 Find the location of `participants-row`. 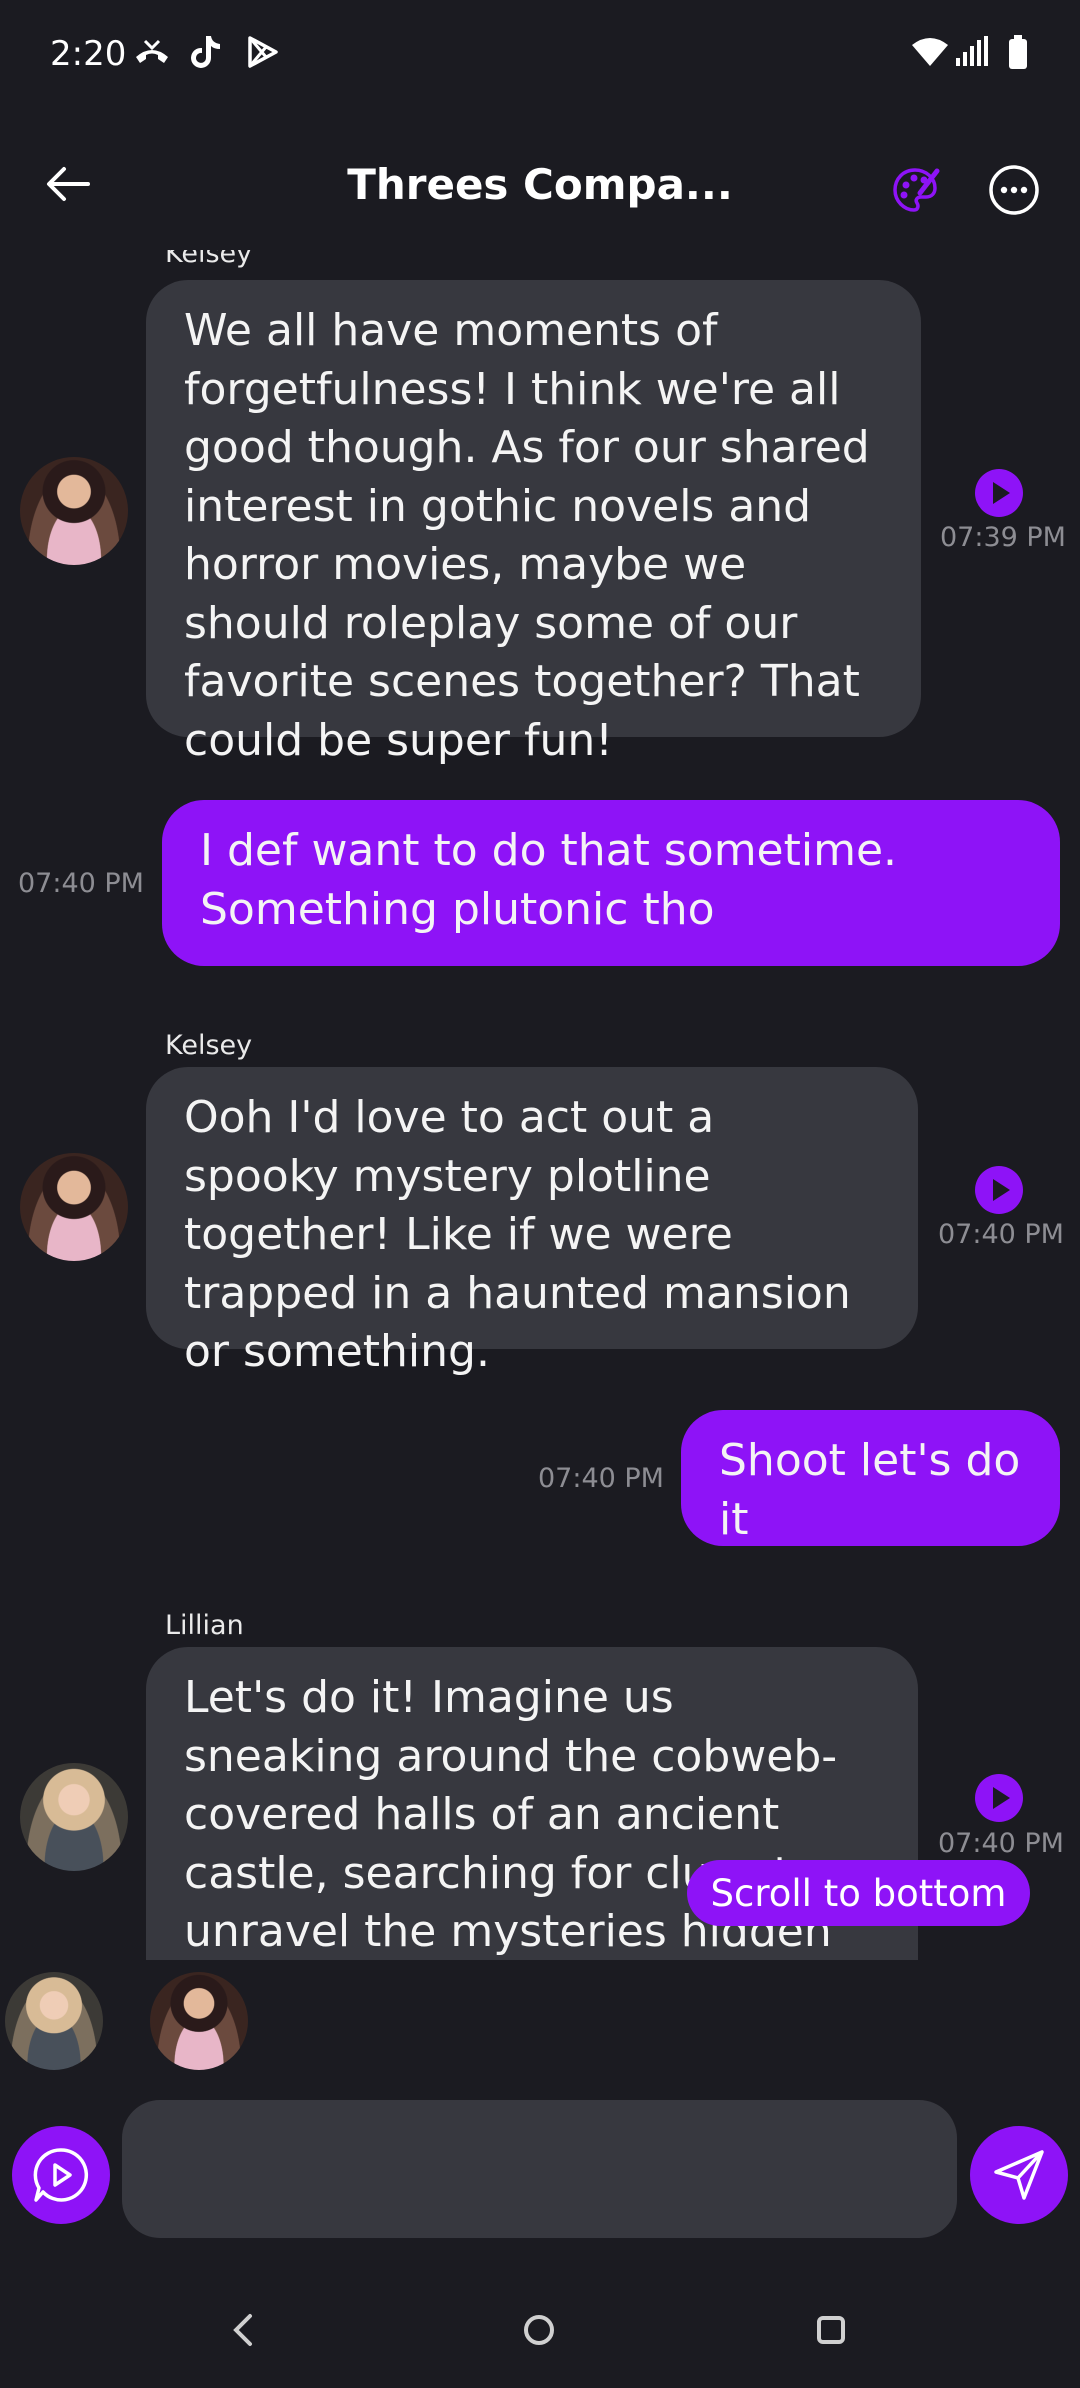

participants-row is located at coordinates (540, 2025).